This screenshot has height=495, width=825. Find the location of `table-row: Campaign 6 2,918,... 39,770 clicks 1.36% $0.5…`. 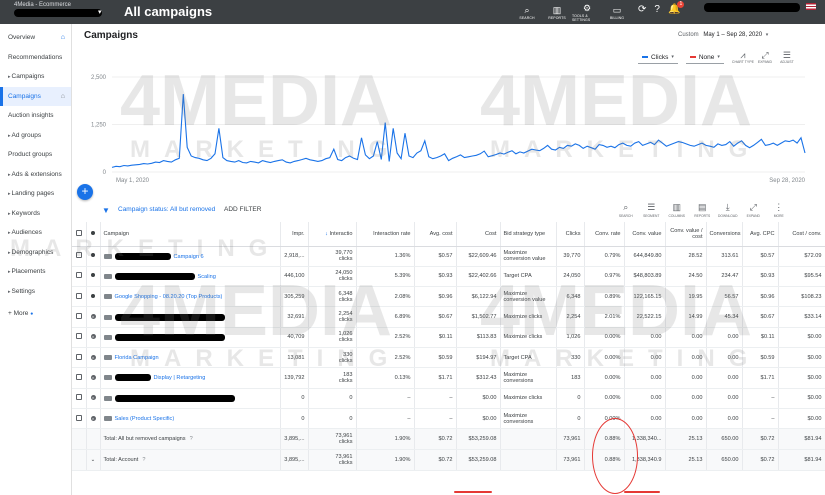

table-row: Campaign 6 2,918,... 39,770 clicks 1.36% $0.5… is located at coordinates (448, 256).